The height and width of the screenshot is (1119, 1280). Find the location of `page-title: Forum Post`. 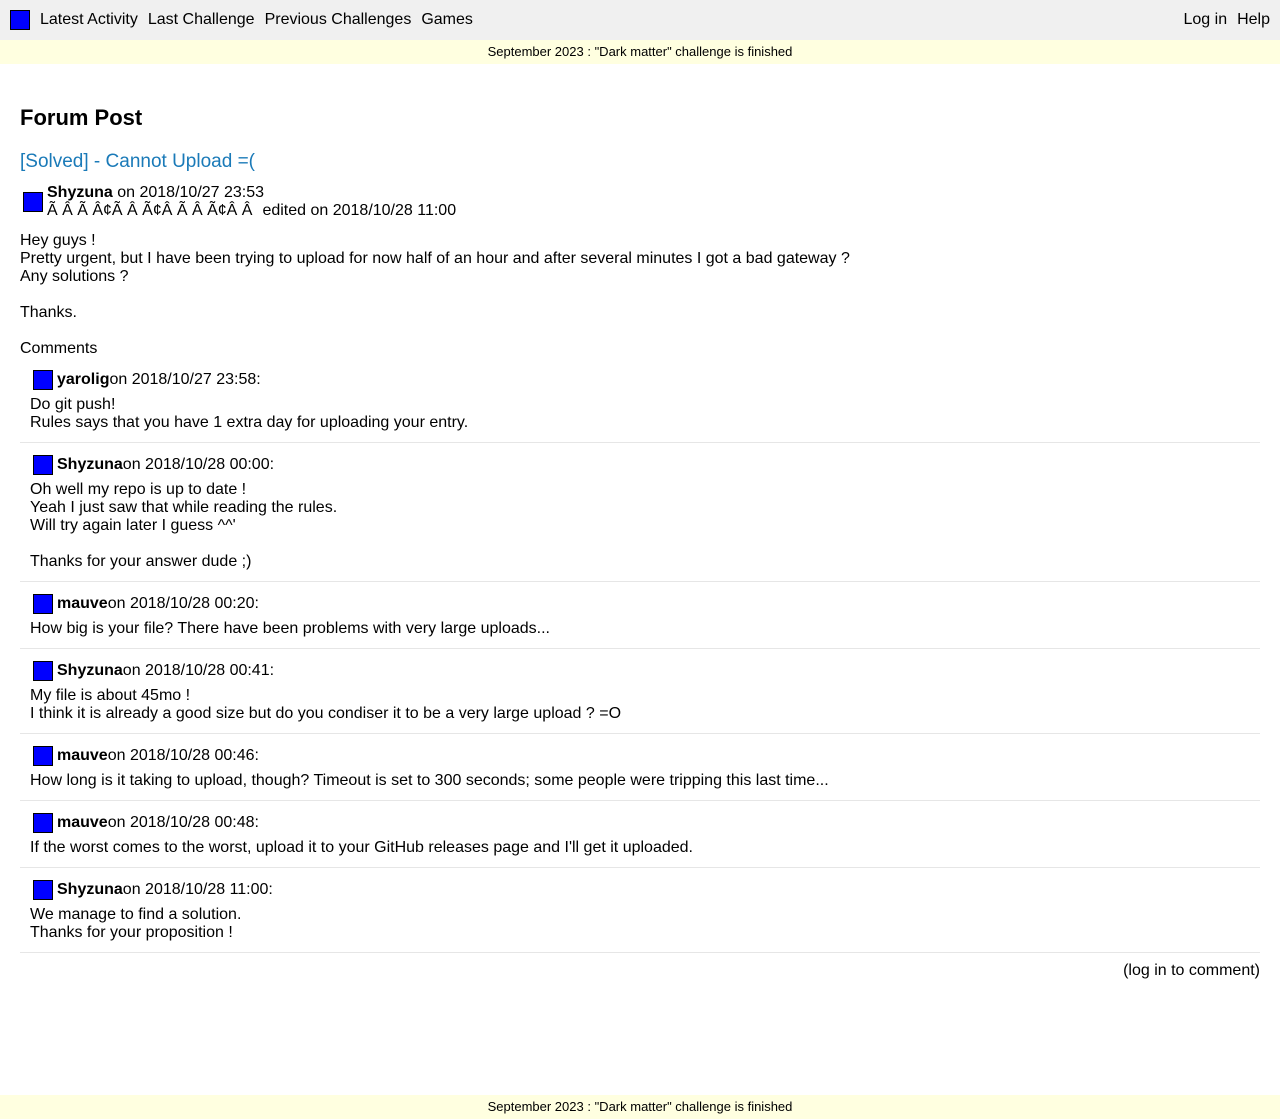

page-title: Forum Post is located at coordinates (81, 117).